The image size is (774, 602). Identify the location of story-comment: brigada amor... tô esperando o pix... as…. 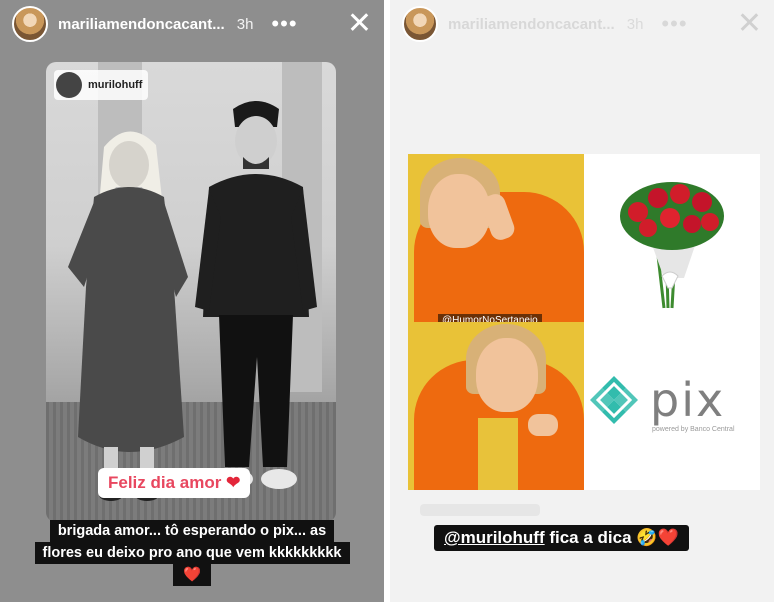
(192, 553).